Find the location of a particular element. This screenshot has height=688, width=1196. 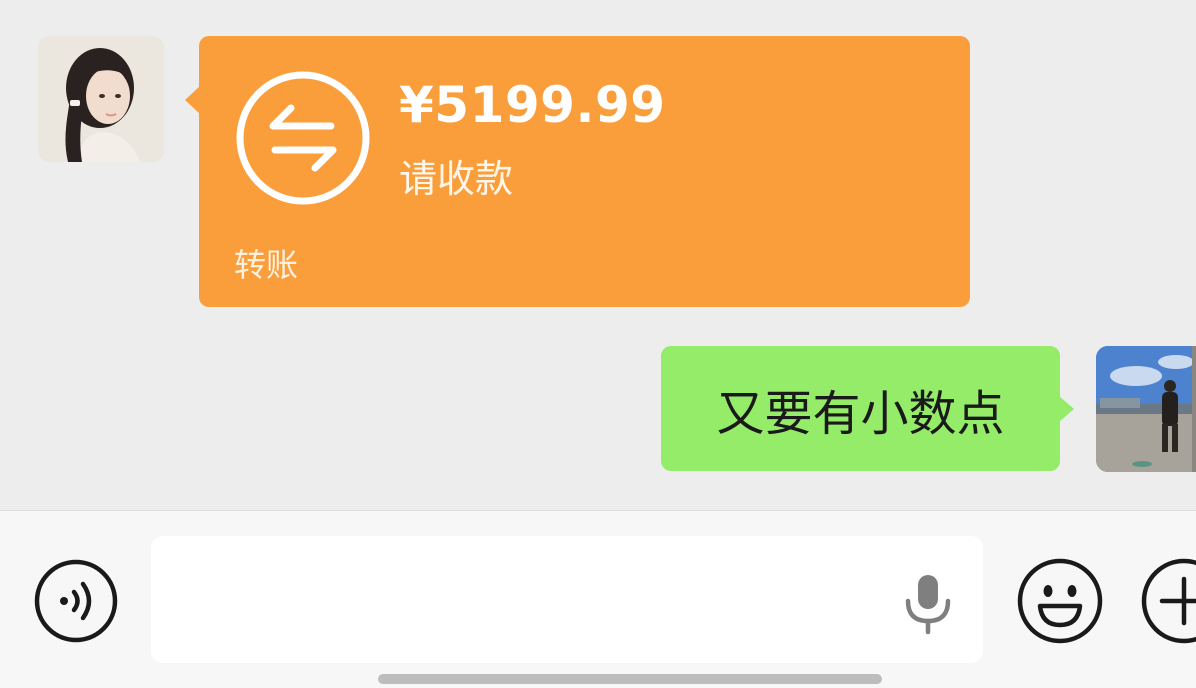

outdoor-photo-avatar-image is located at coordinates (1146, 409).